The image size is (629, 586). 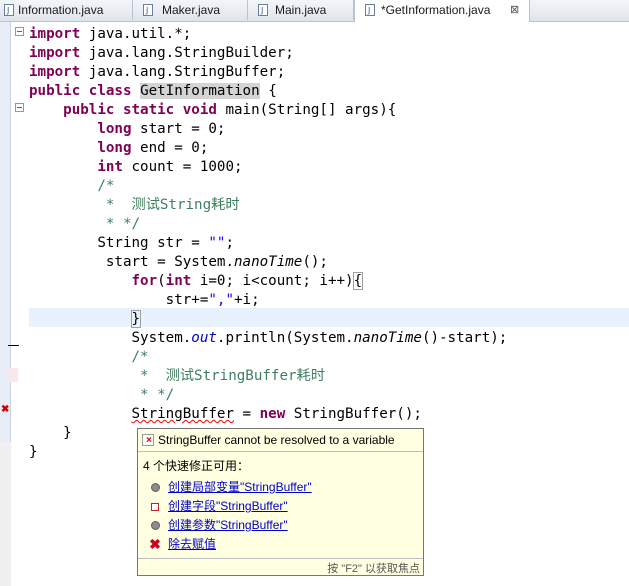 What do you see at coordinates (240, 487) in the screenshot?
I see `create-local-variable-link: 创建局部变量"StringBuffer"` at bounding box center [240, 487].